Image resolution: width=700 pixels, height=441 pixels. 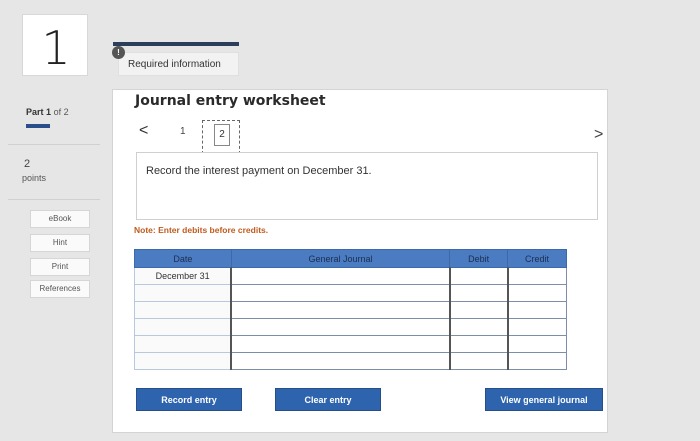 I want to click on credit-header: Credit, so click(x=537, y=258).